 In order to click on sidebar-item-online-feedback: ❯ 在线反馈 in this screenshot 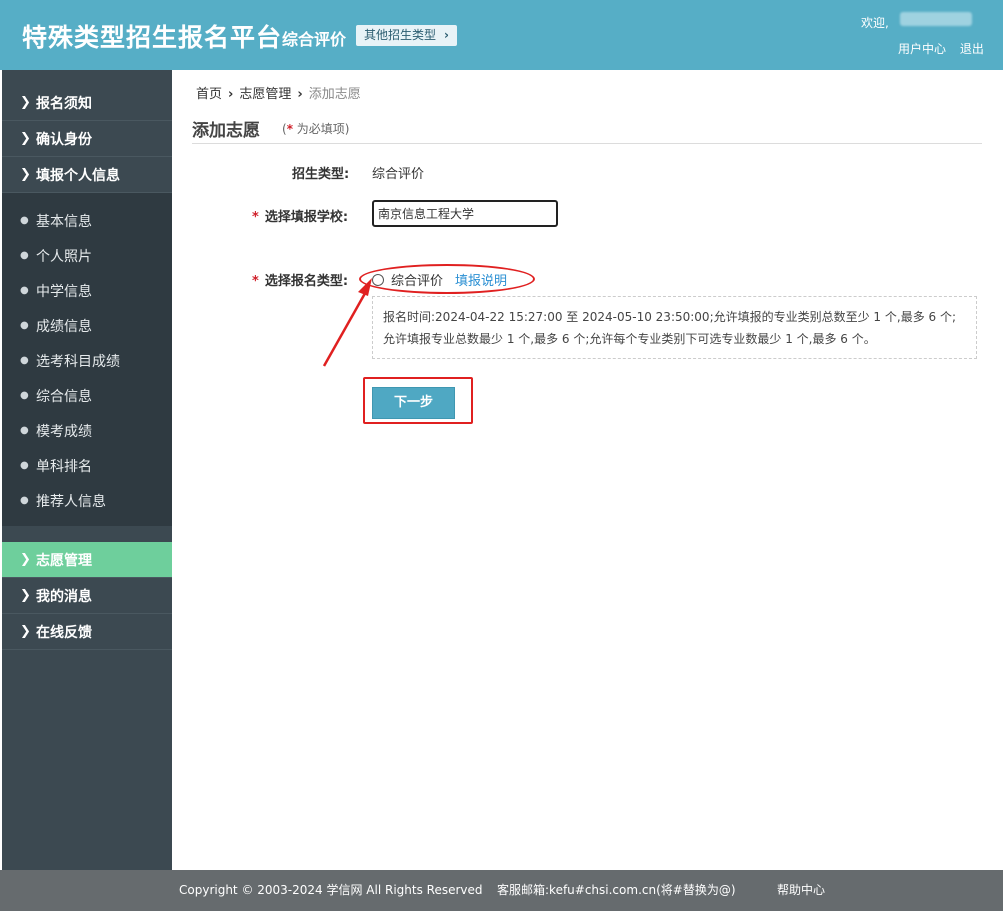, I will do `click(87, 632)`.